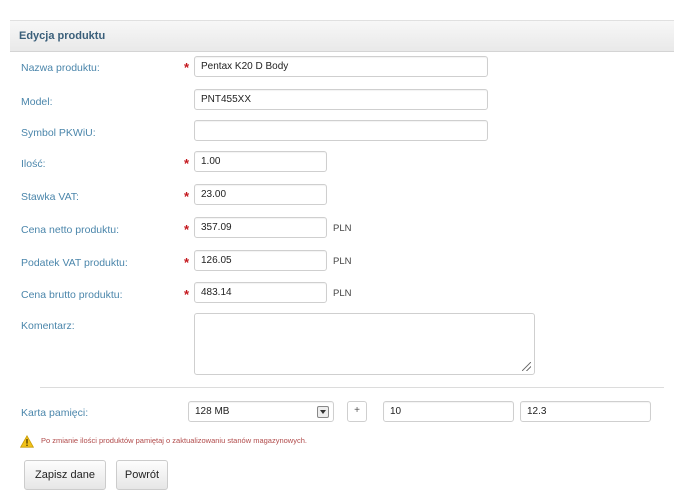 The height and width of the screenshot is (490, 674). I want to click on comment-textarea, so click(364, 344).